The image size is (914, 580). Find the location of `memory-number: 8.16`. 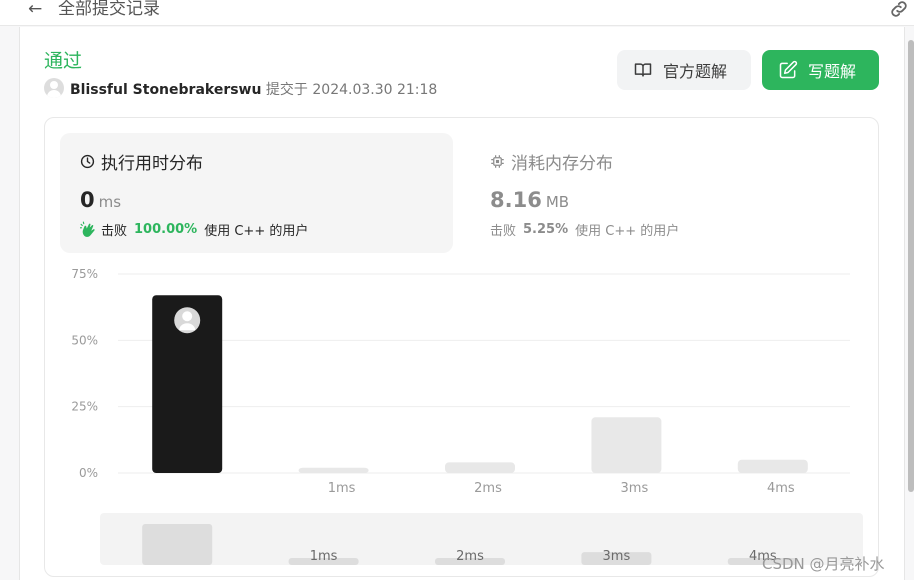

memory-number: 8.16 is located at coordinates (516, 200).